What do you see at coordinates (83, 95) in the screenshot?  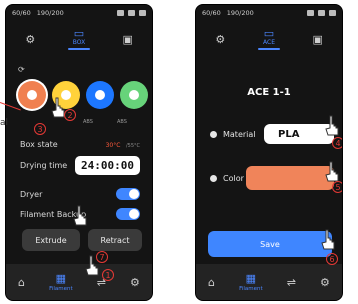 I see `spool-list` at bounding box center [83, 95].